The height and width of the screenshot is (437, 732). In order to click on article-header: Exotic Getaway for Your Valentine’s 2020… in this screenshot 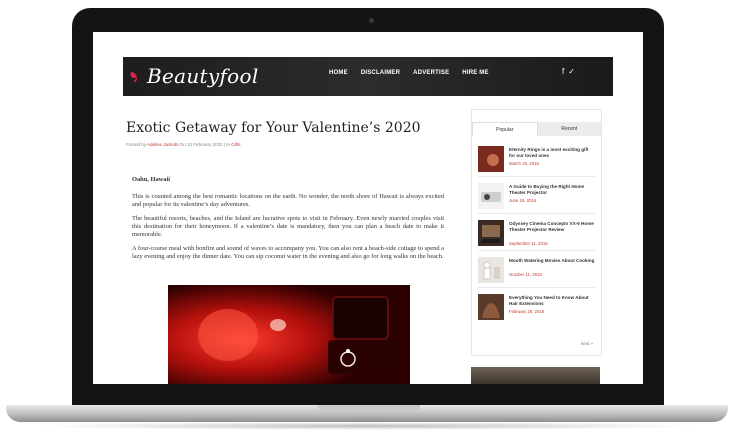, I will do `click(288, 133)`.